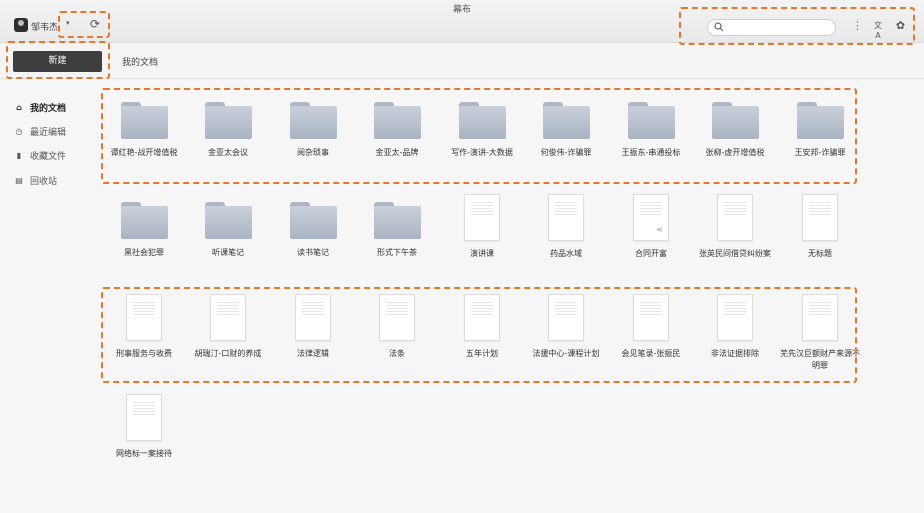 Image resolution: width=924 pixels, height=513 pixels. I want to click on document-item: 法律逻辑, so click(313, 327).